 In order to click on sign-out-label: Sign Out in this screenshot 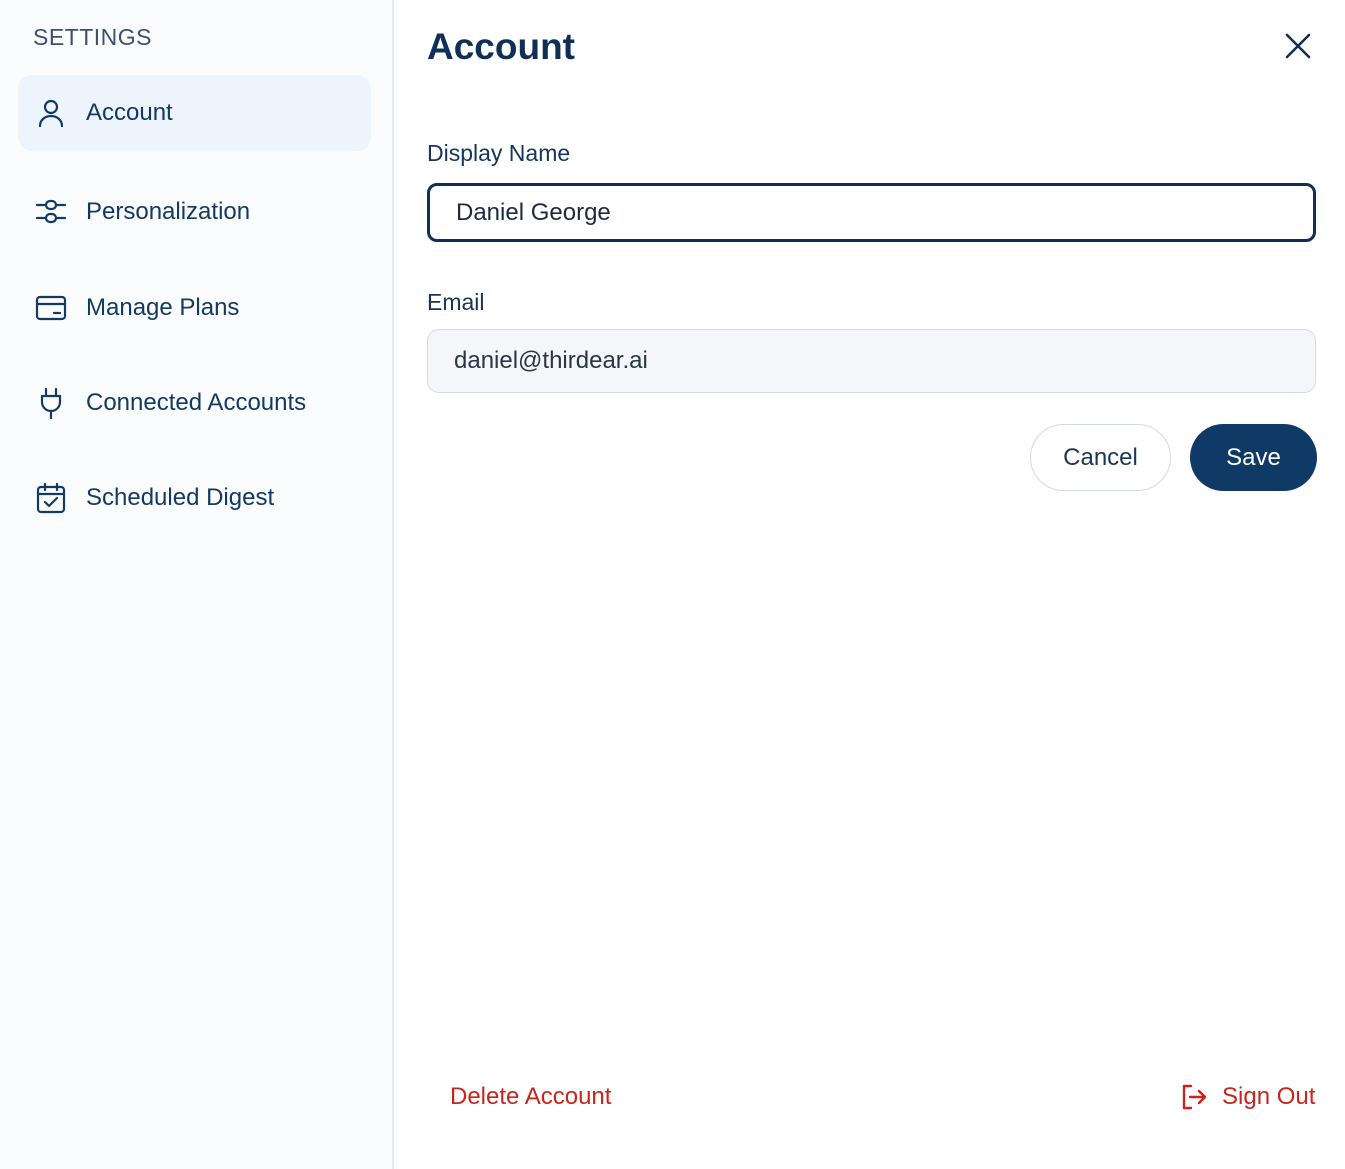, I will do `click(1269, 1096)`.